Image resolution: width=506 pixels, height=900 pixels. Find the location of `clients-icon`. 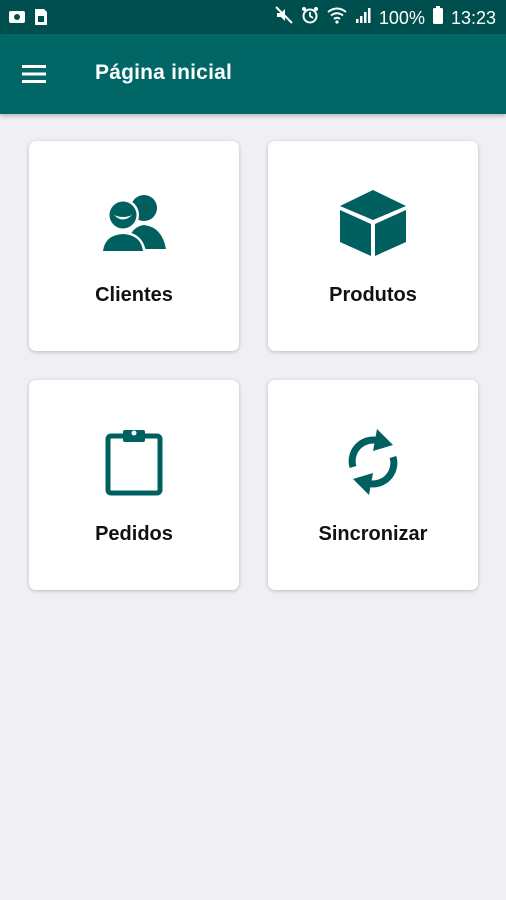

clients-icon is located at coordinates (133, 224).